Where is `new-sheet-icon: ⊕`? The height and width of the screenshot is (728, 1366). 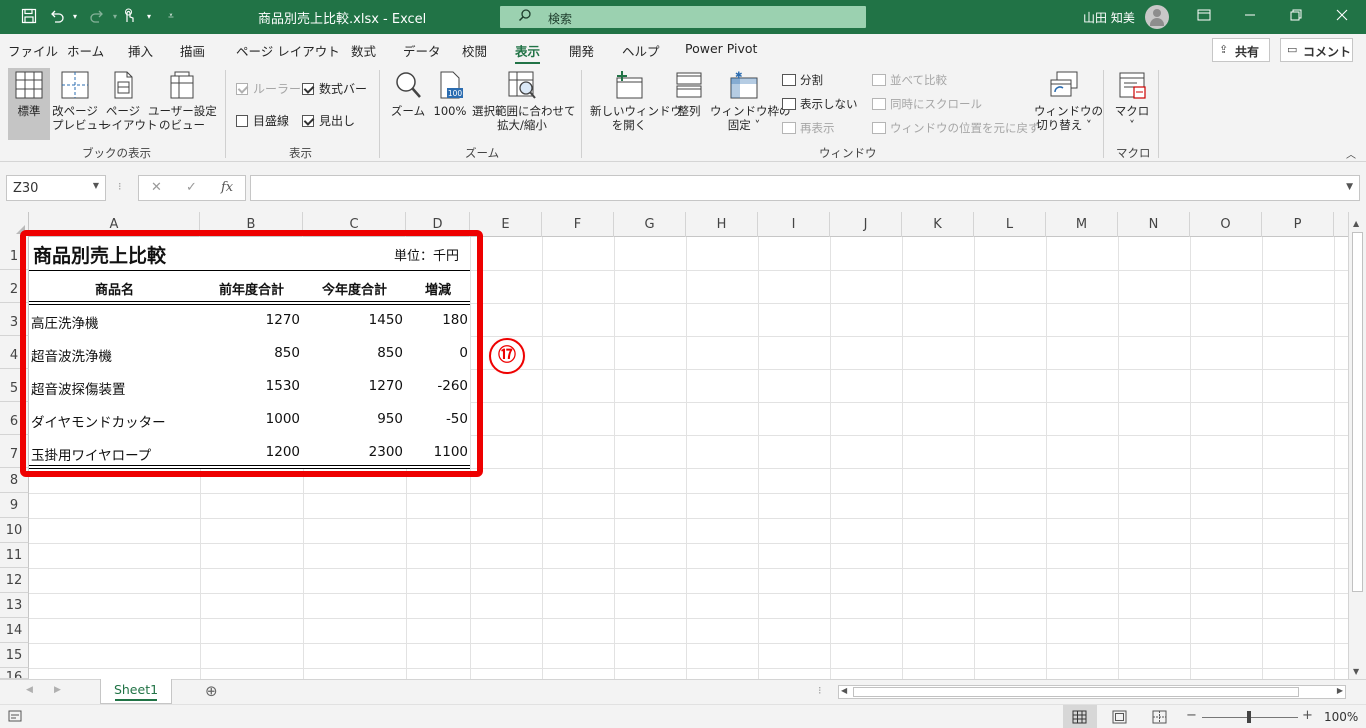
new-sheet-icon: ⊕ is located at coordinates (211, 691).